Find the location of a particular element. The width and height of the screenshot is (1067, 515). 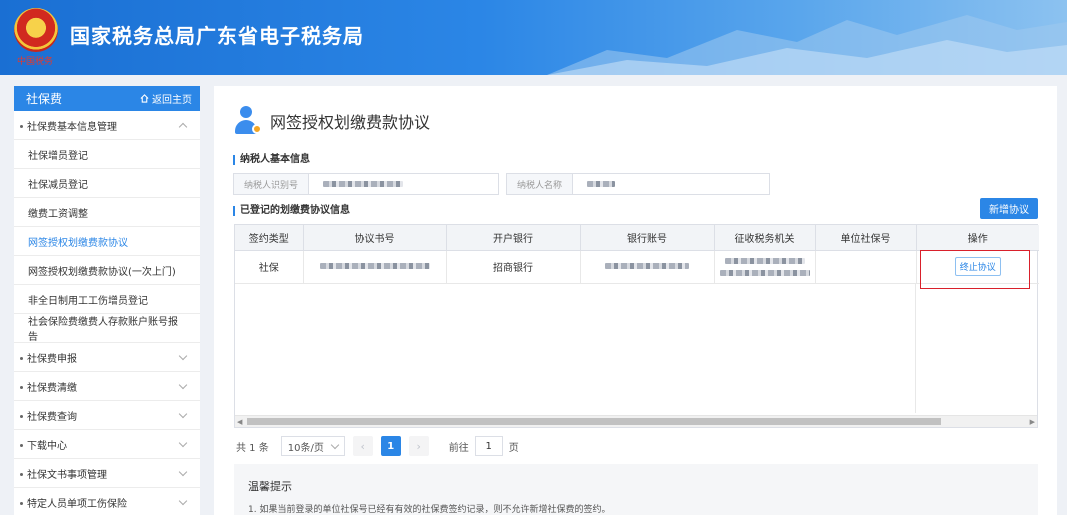

scrollbar-thumb is located at coordinates (594, 421).